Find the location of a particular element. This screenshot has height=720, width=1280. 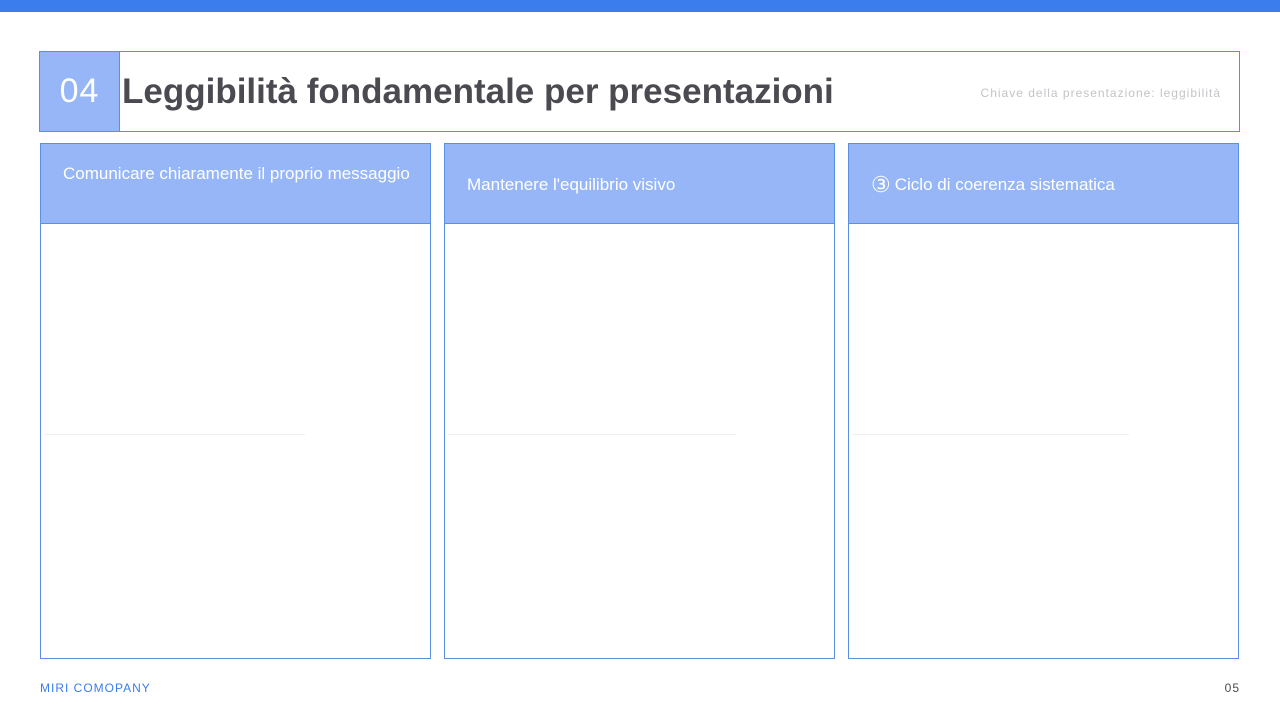

page-number: 05 is located at coordinates (1232, 688).